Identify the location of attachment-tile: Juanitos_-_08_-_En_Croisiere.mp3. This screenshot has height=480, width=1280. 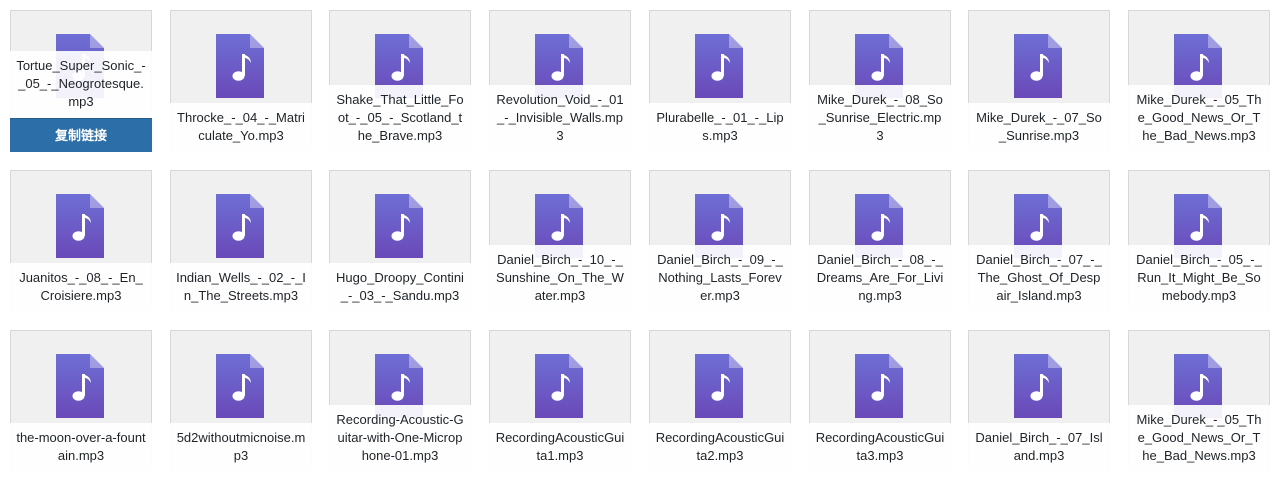
(81, 241).